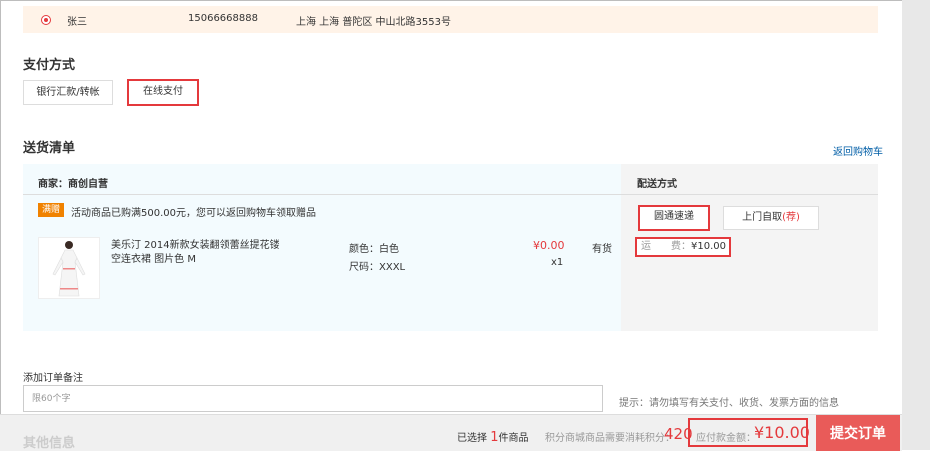 The height and width of the screenshot is (451, 930). What do you see at coordinates (858, 433) in the screenshot?
I see `submit-order-button: 提交订单` at bounding box center [858, 433].